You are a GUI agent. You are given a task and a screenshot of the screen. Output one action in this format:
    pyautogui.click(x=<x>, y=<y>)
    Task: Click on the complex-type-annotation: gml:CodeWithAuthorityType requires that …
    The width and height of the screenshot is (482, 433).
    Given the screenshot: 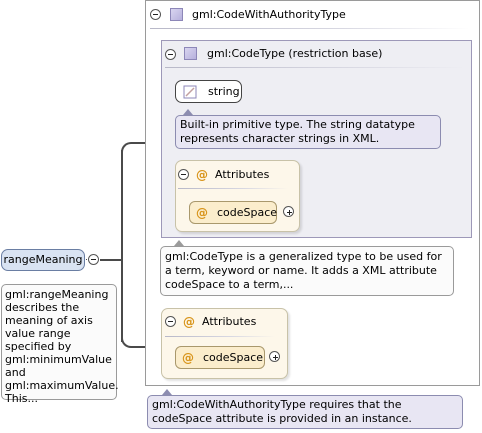 What is the action you would take?
    pyautogui.click(x=305, y=412)
    